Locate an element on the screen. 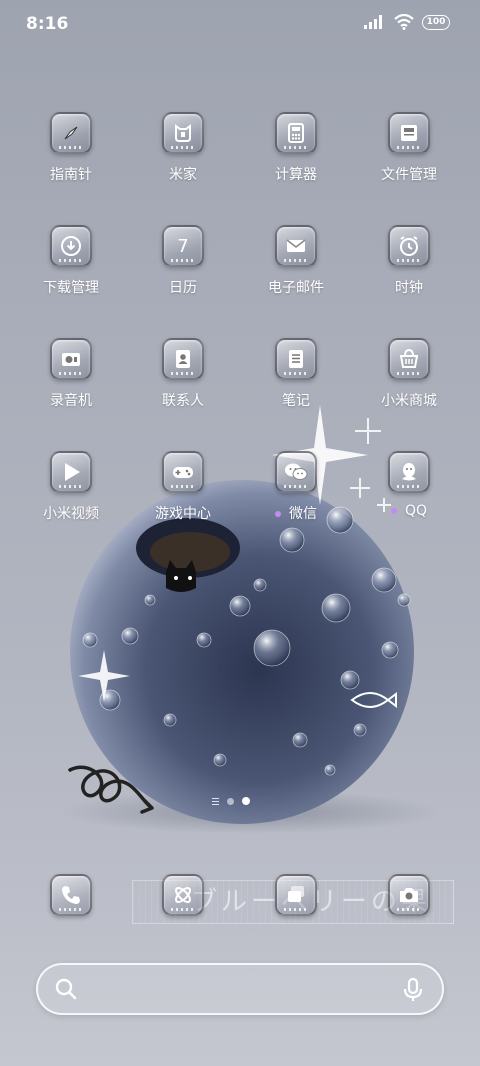 The height and width of the screenshot is (1066, 480). app-label: 日历 is located at coordinates (183, 288).